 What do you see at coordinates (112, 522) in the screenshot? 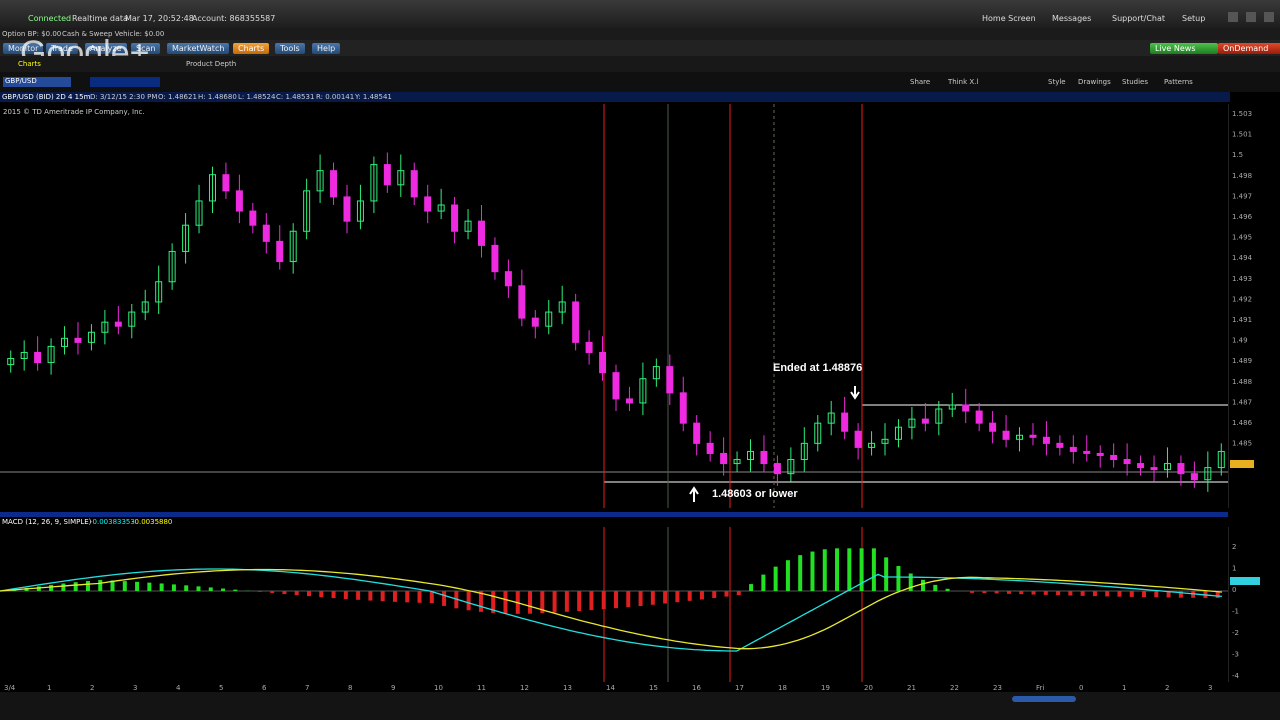
I see `macd-value: -0.00383353` at bounding box center [112, 522].